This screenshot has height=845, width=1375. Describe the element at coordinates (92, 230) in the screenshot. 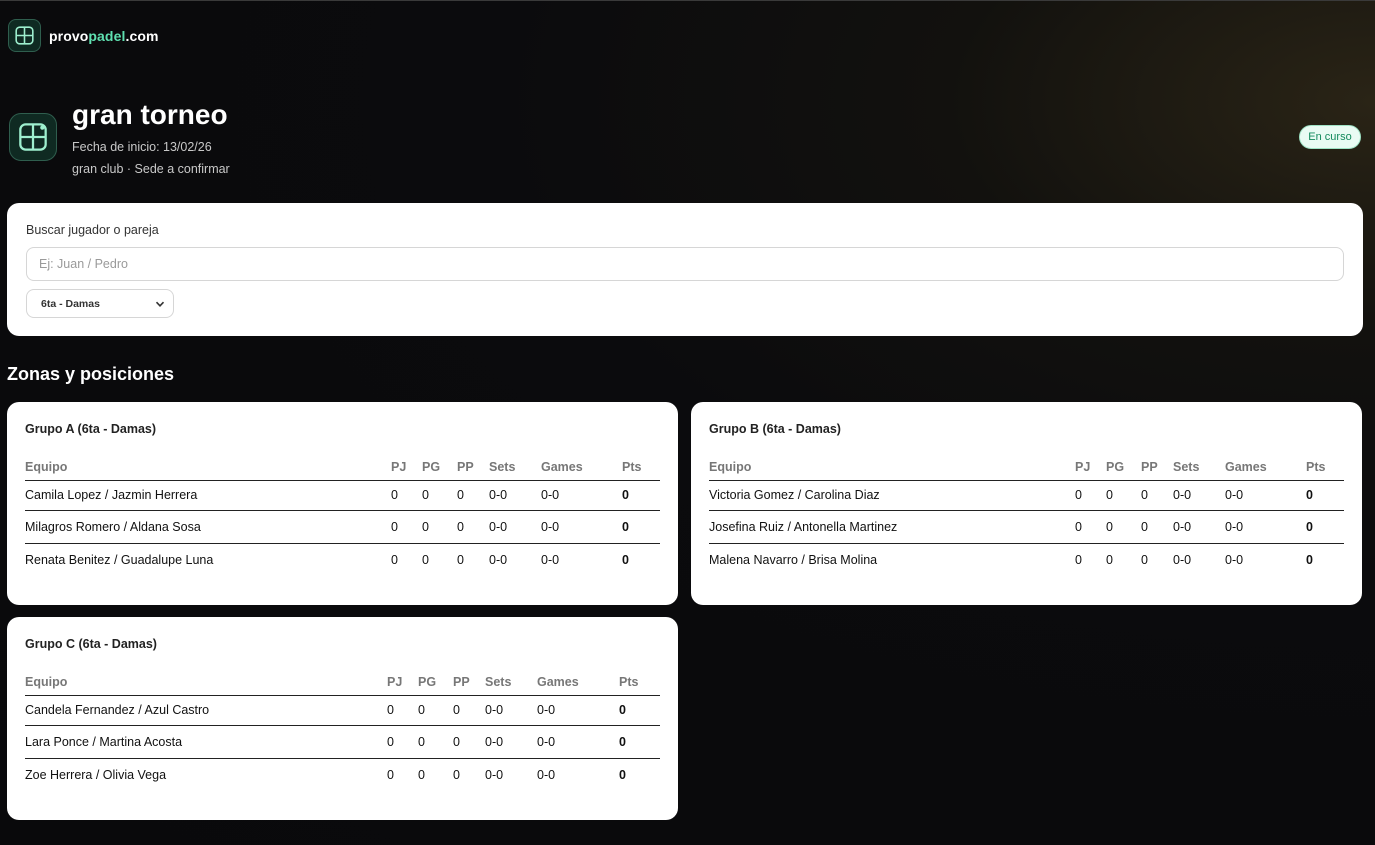

I see `search-label: Buscar jugador o pareja` at that location.